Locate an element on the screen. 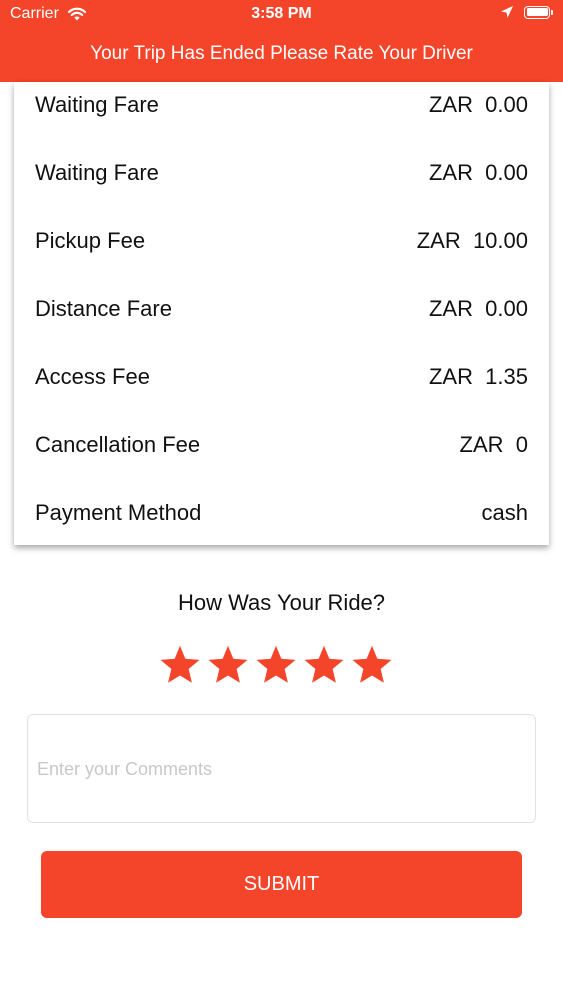 The height and width of the screenshot is (1000, 563). comments-input is located at coordinates (282, 779).